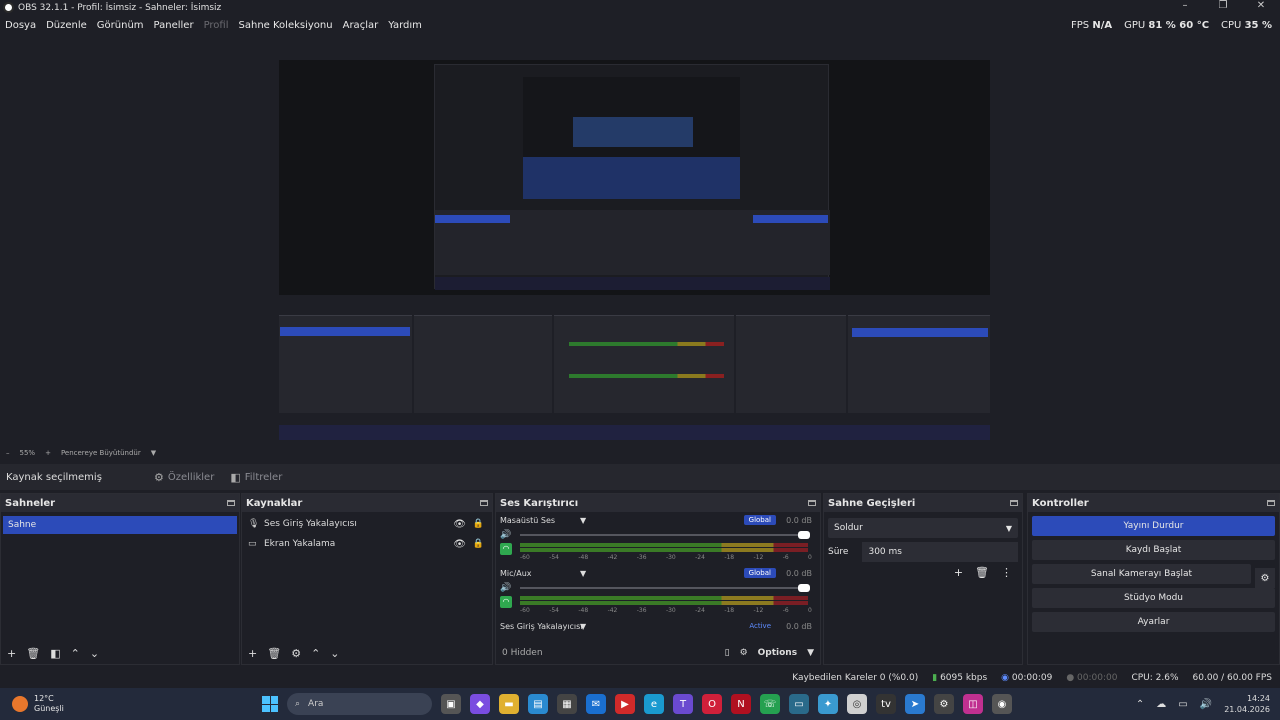 This screenshot has height=720, width=1280. What do you see at coordinates (596, 704) in the screenshot?
I see `mail-icon: ✉` at bounding box center [596, 704].